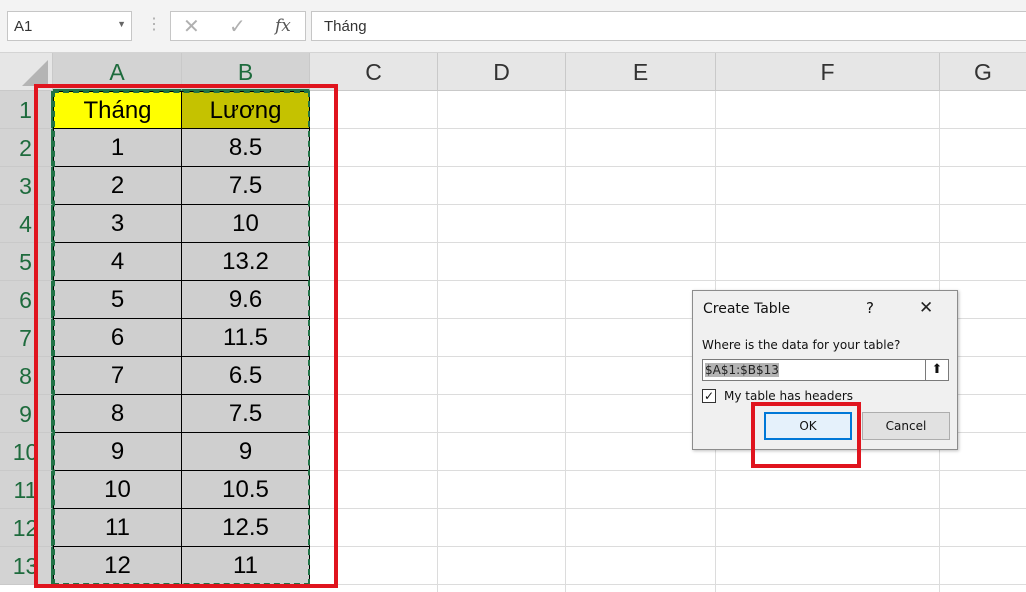 The width and height of the screenshot is (1026, 592). Describe the element at coordinates (69, 26) in the screenshot. I see `name-box: A1 ▼` at that location.